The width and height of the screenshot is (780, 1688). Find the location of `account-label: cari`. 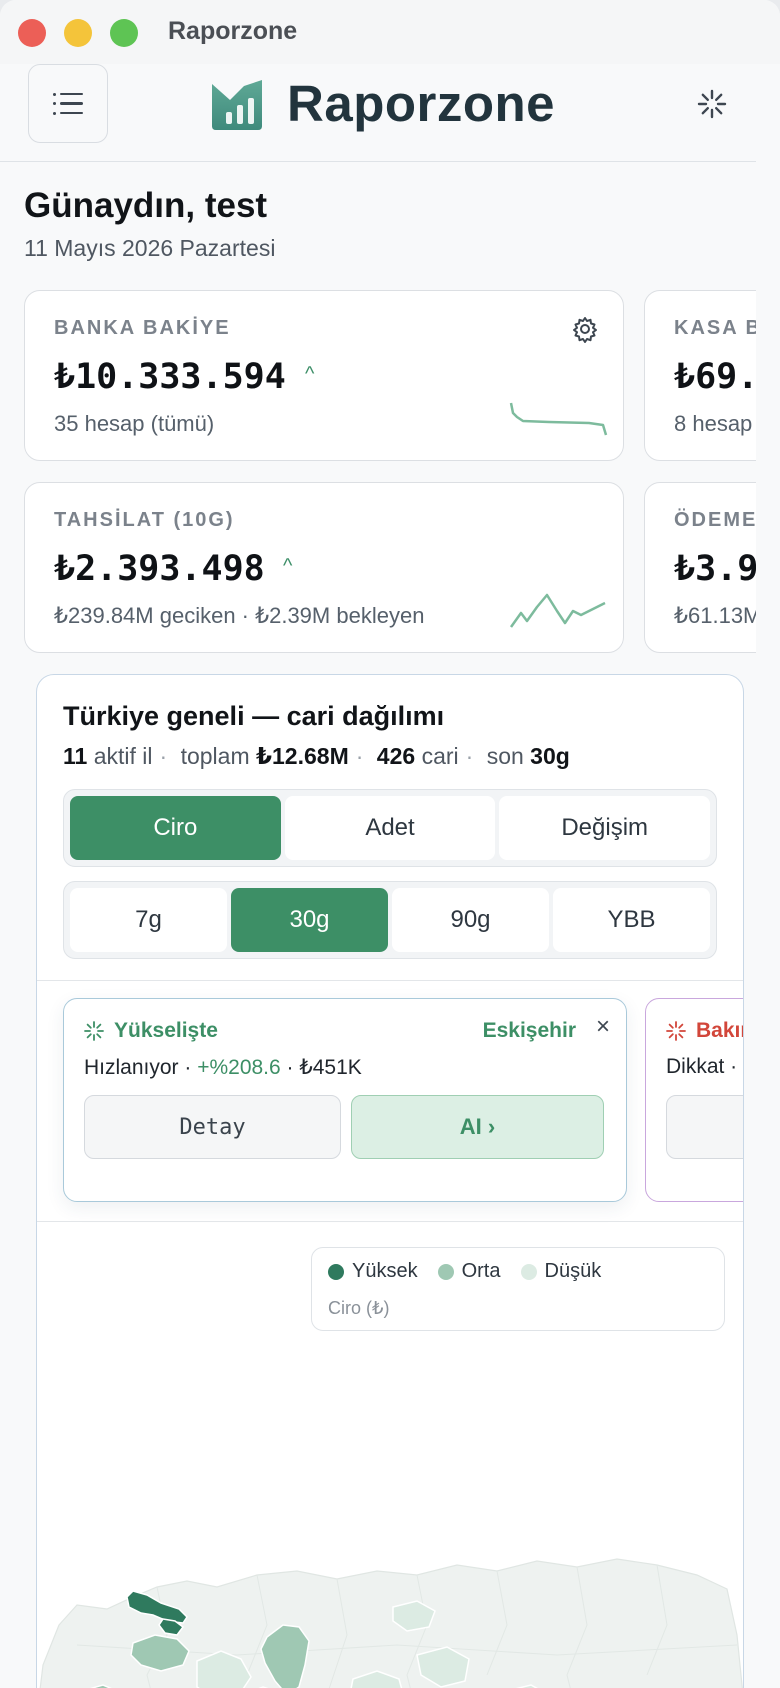

account-label: cari is located at coordinates (440, 756).